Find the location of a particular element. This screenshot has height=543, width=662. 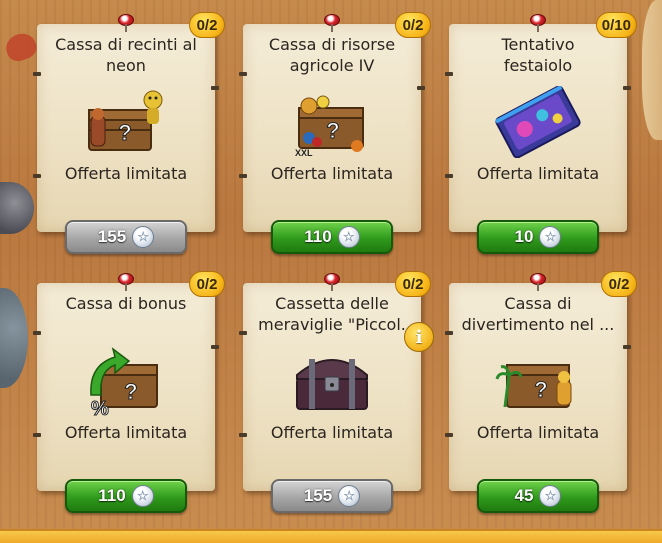

fun-chest-icon: ? is located at coordinates (533, 386).